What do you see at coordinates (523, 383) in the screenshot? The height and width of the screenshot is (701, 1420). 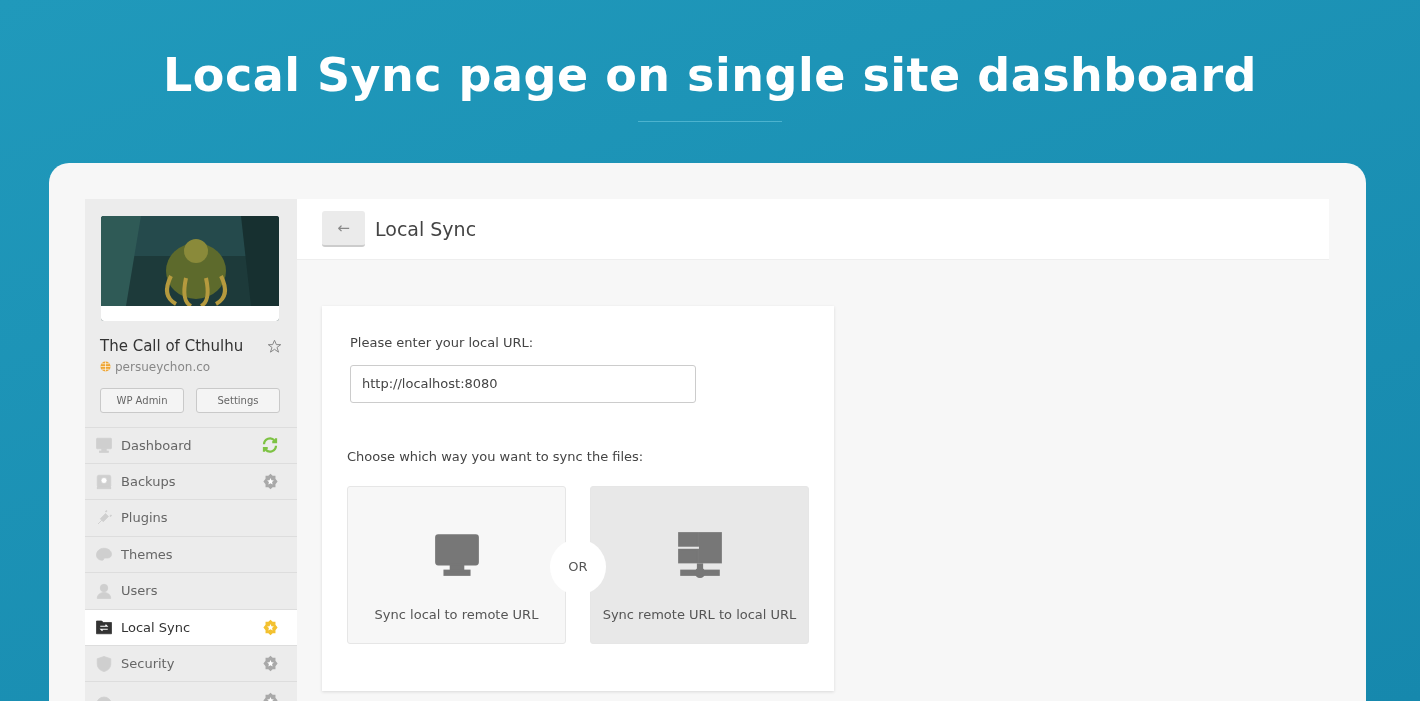 I see `url-field: http://localhost:8080` at bounding box center [523, 383].